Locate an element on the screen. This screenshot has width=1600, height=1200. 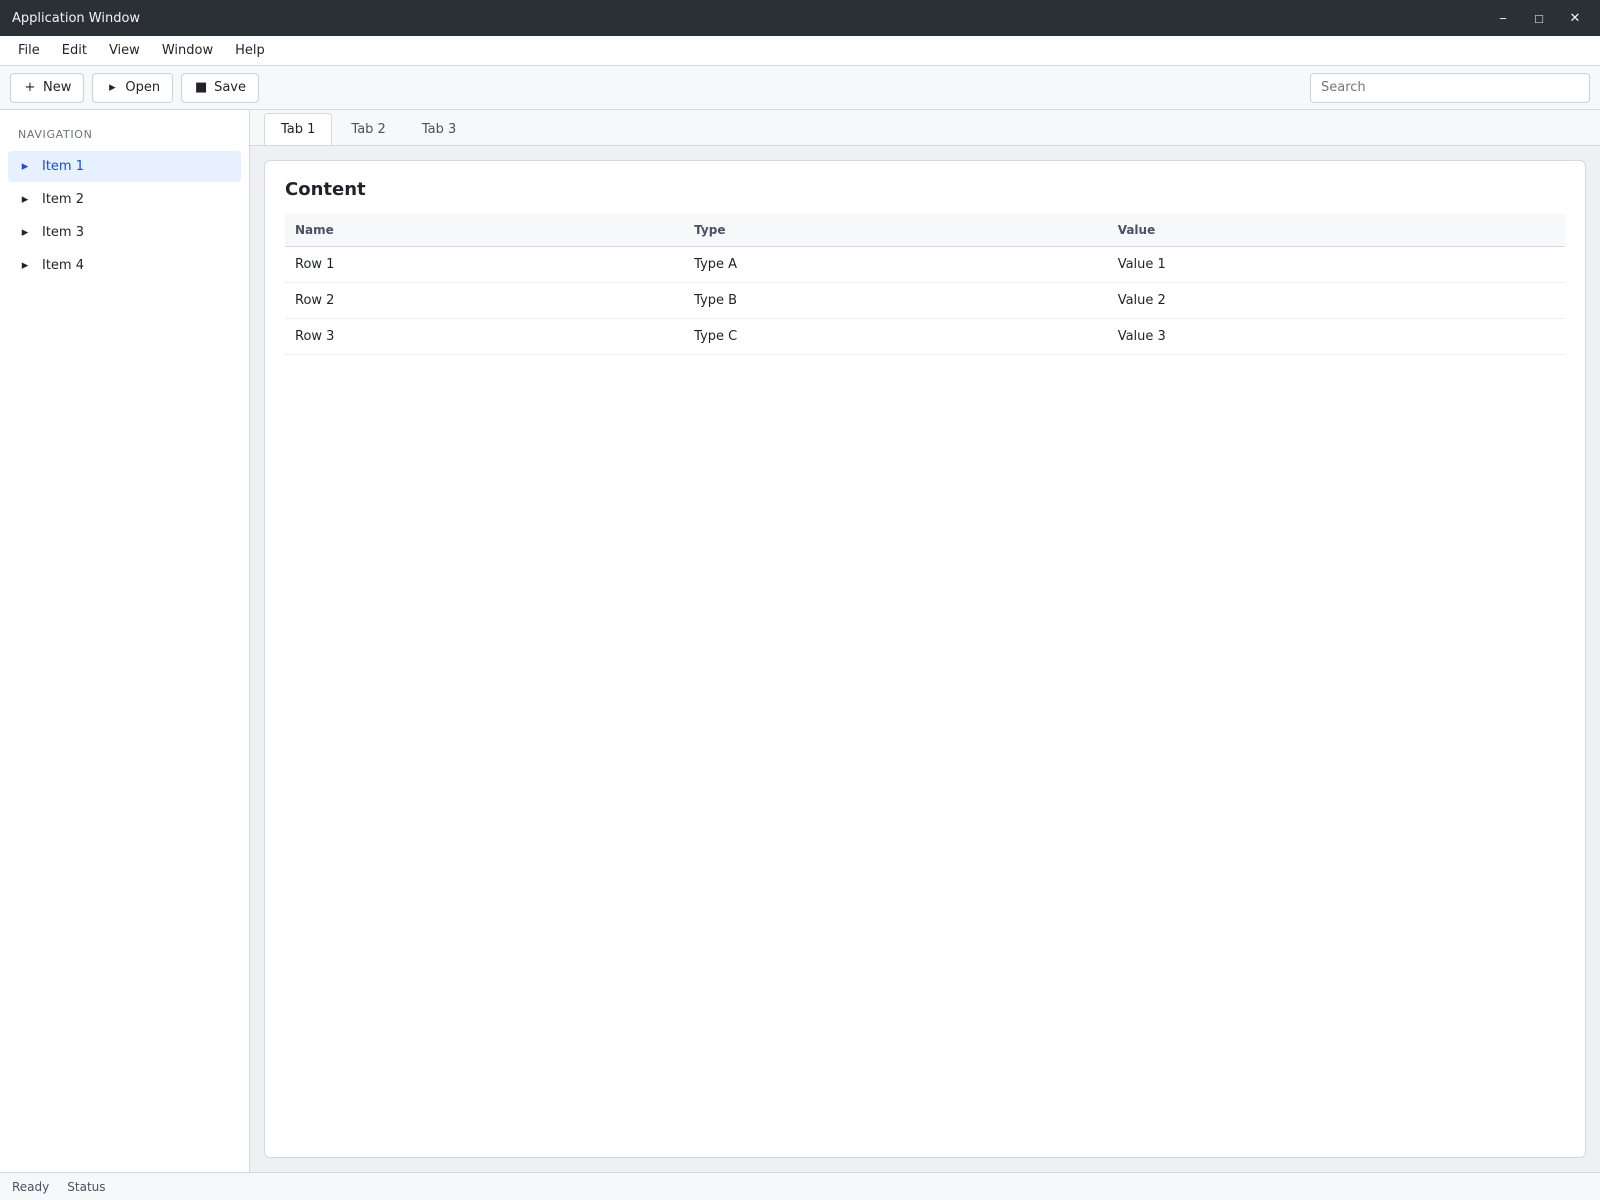
table-row: Row 1 Type A Value 1 is located at coordinates (925, 264).